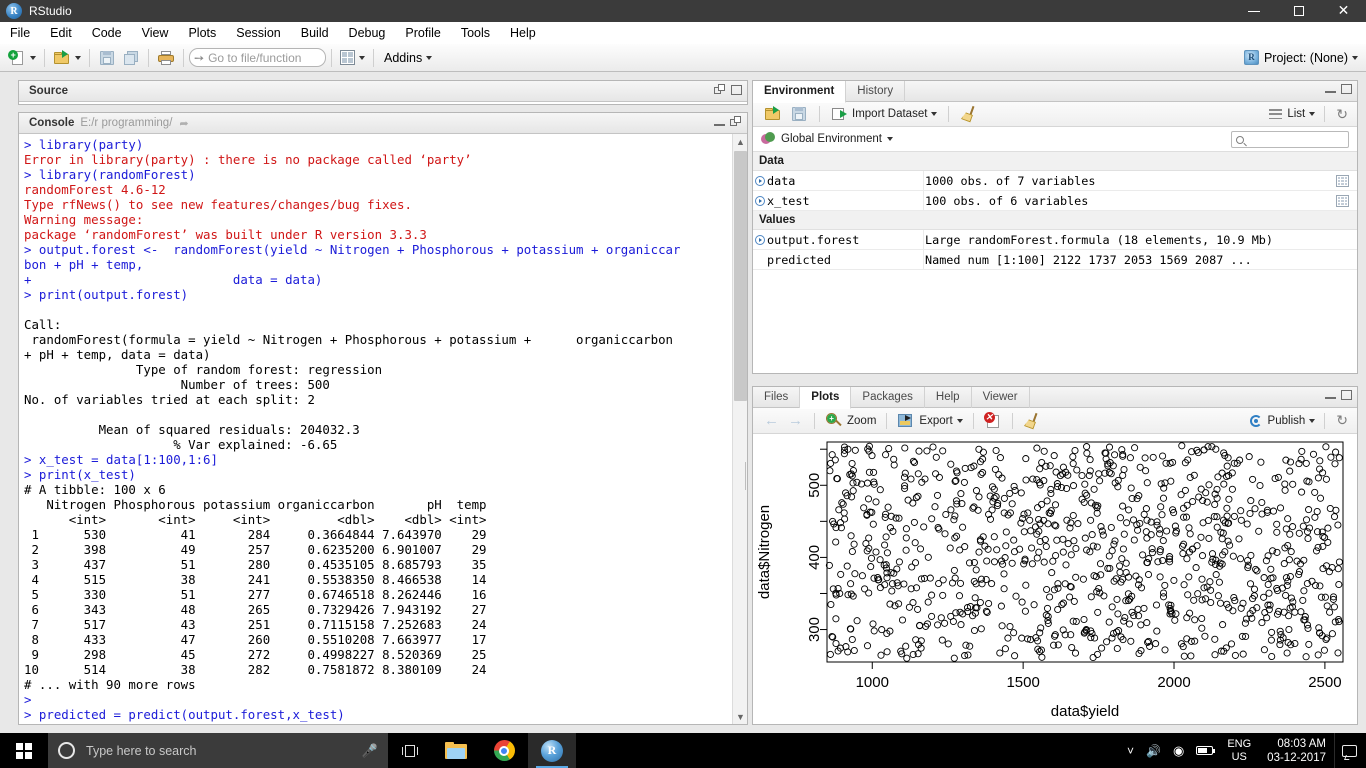  Describe the element at coordinates (422, 33) in the screenshot. I see `menu-profile: Profile` at that location.